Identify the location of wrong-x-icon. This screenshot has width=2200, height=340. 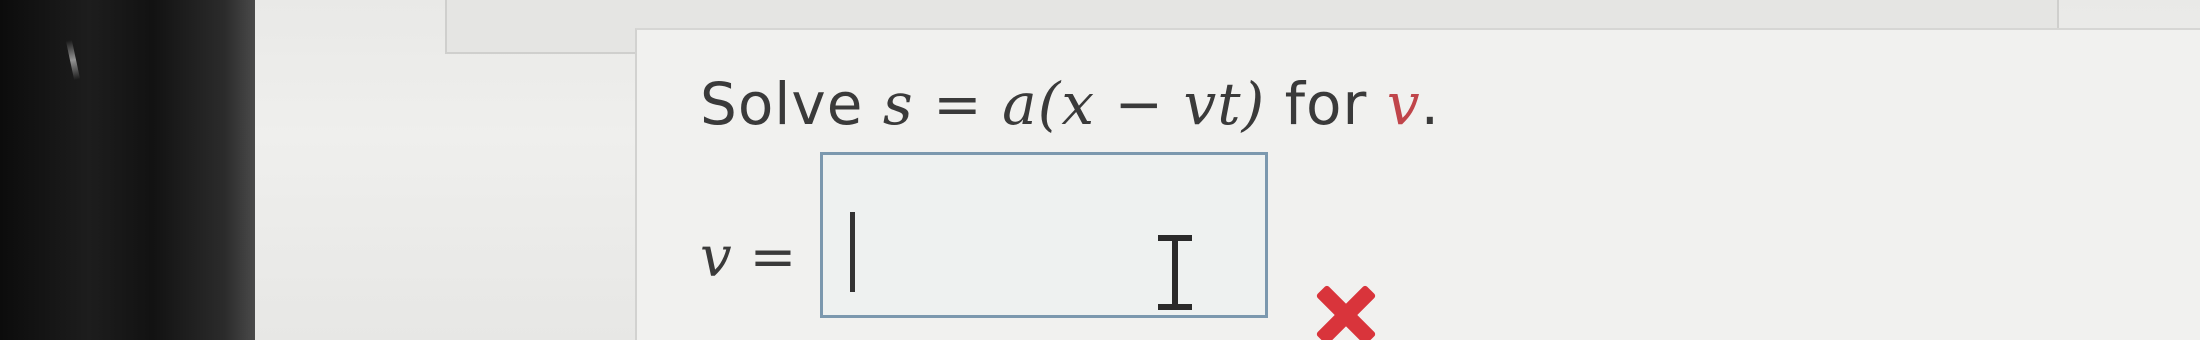
(1345, 310).